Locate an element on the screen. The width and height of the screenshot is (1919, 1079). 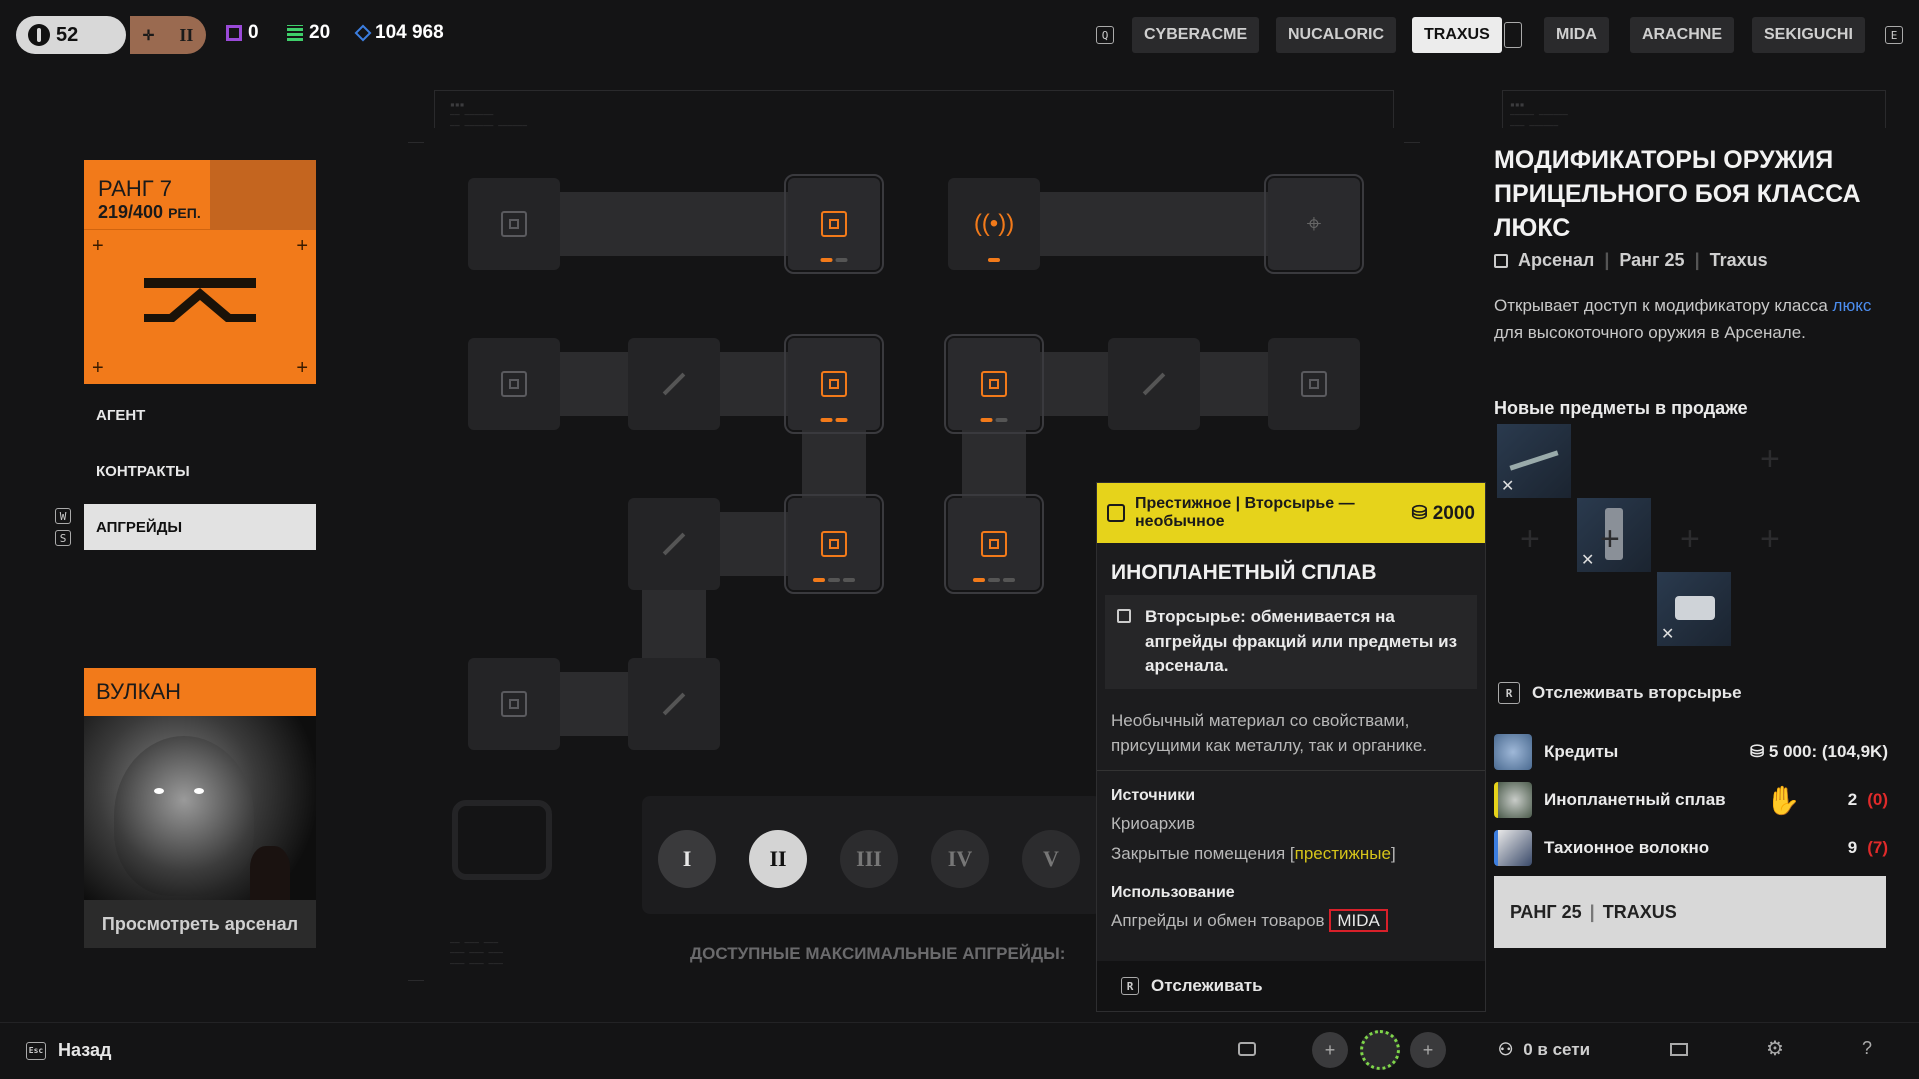
credits-icon is located at coordinates (1513, 752).